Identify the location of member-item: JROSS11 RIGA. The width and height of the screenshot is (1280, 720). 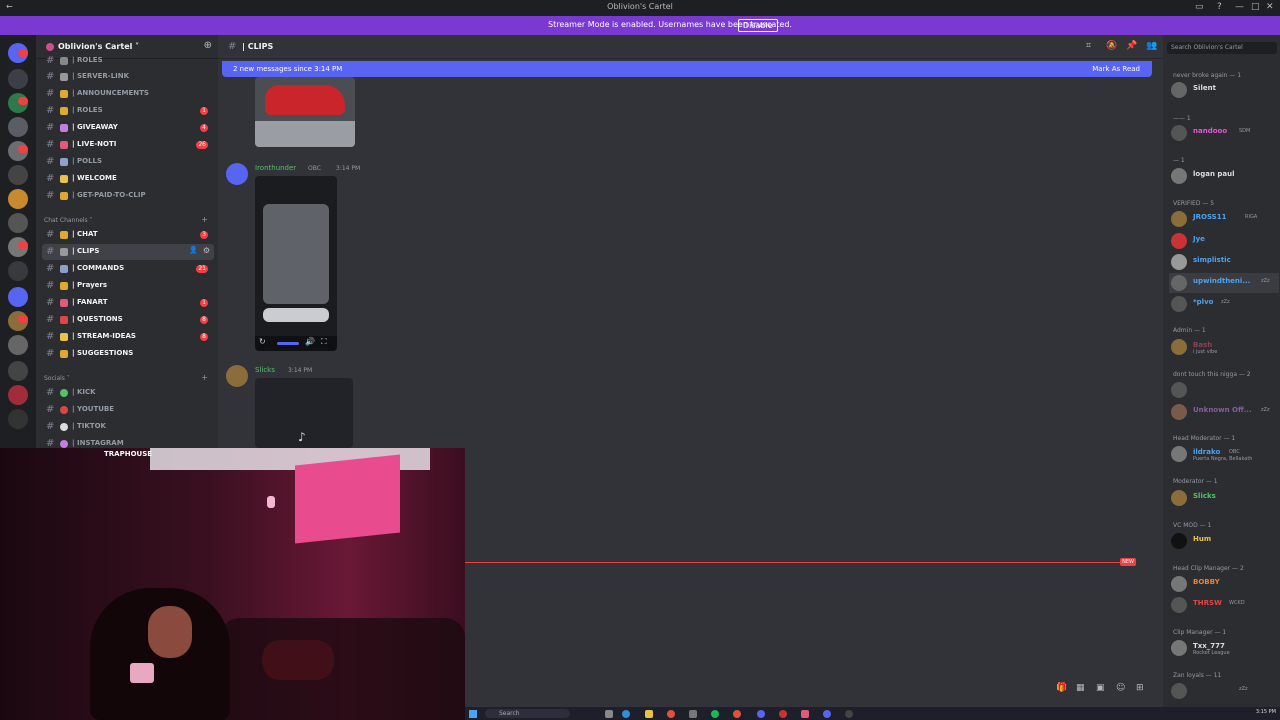
(1224, 219).